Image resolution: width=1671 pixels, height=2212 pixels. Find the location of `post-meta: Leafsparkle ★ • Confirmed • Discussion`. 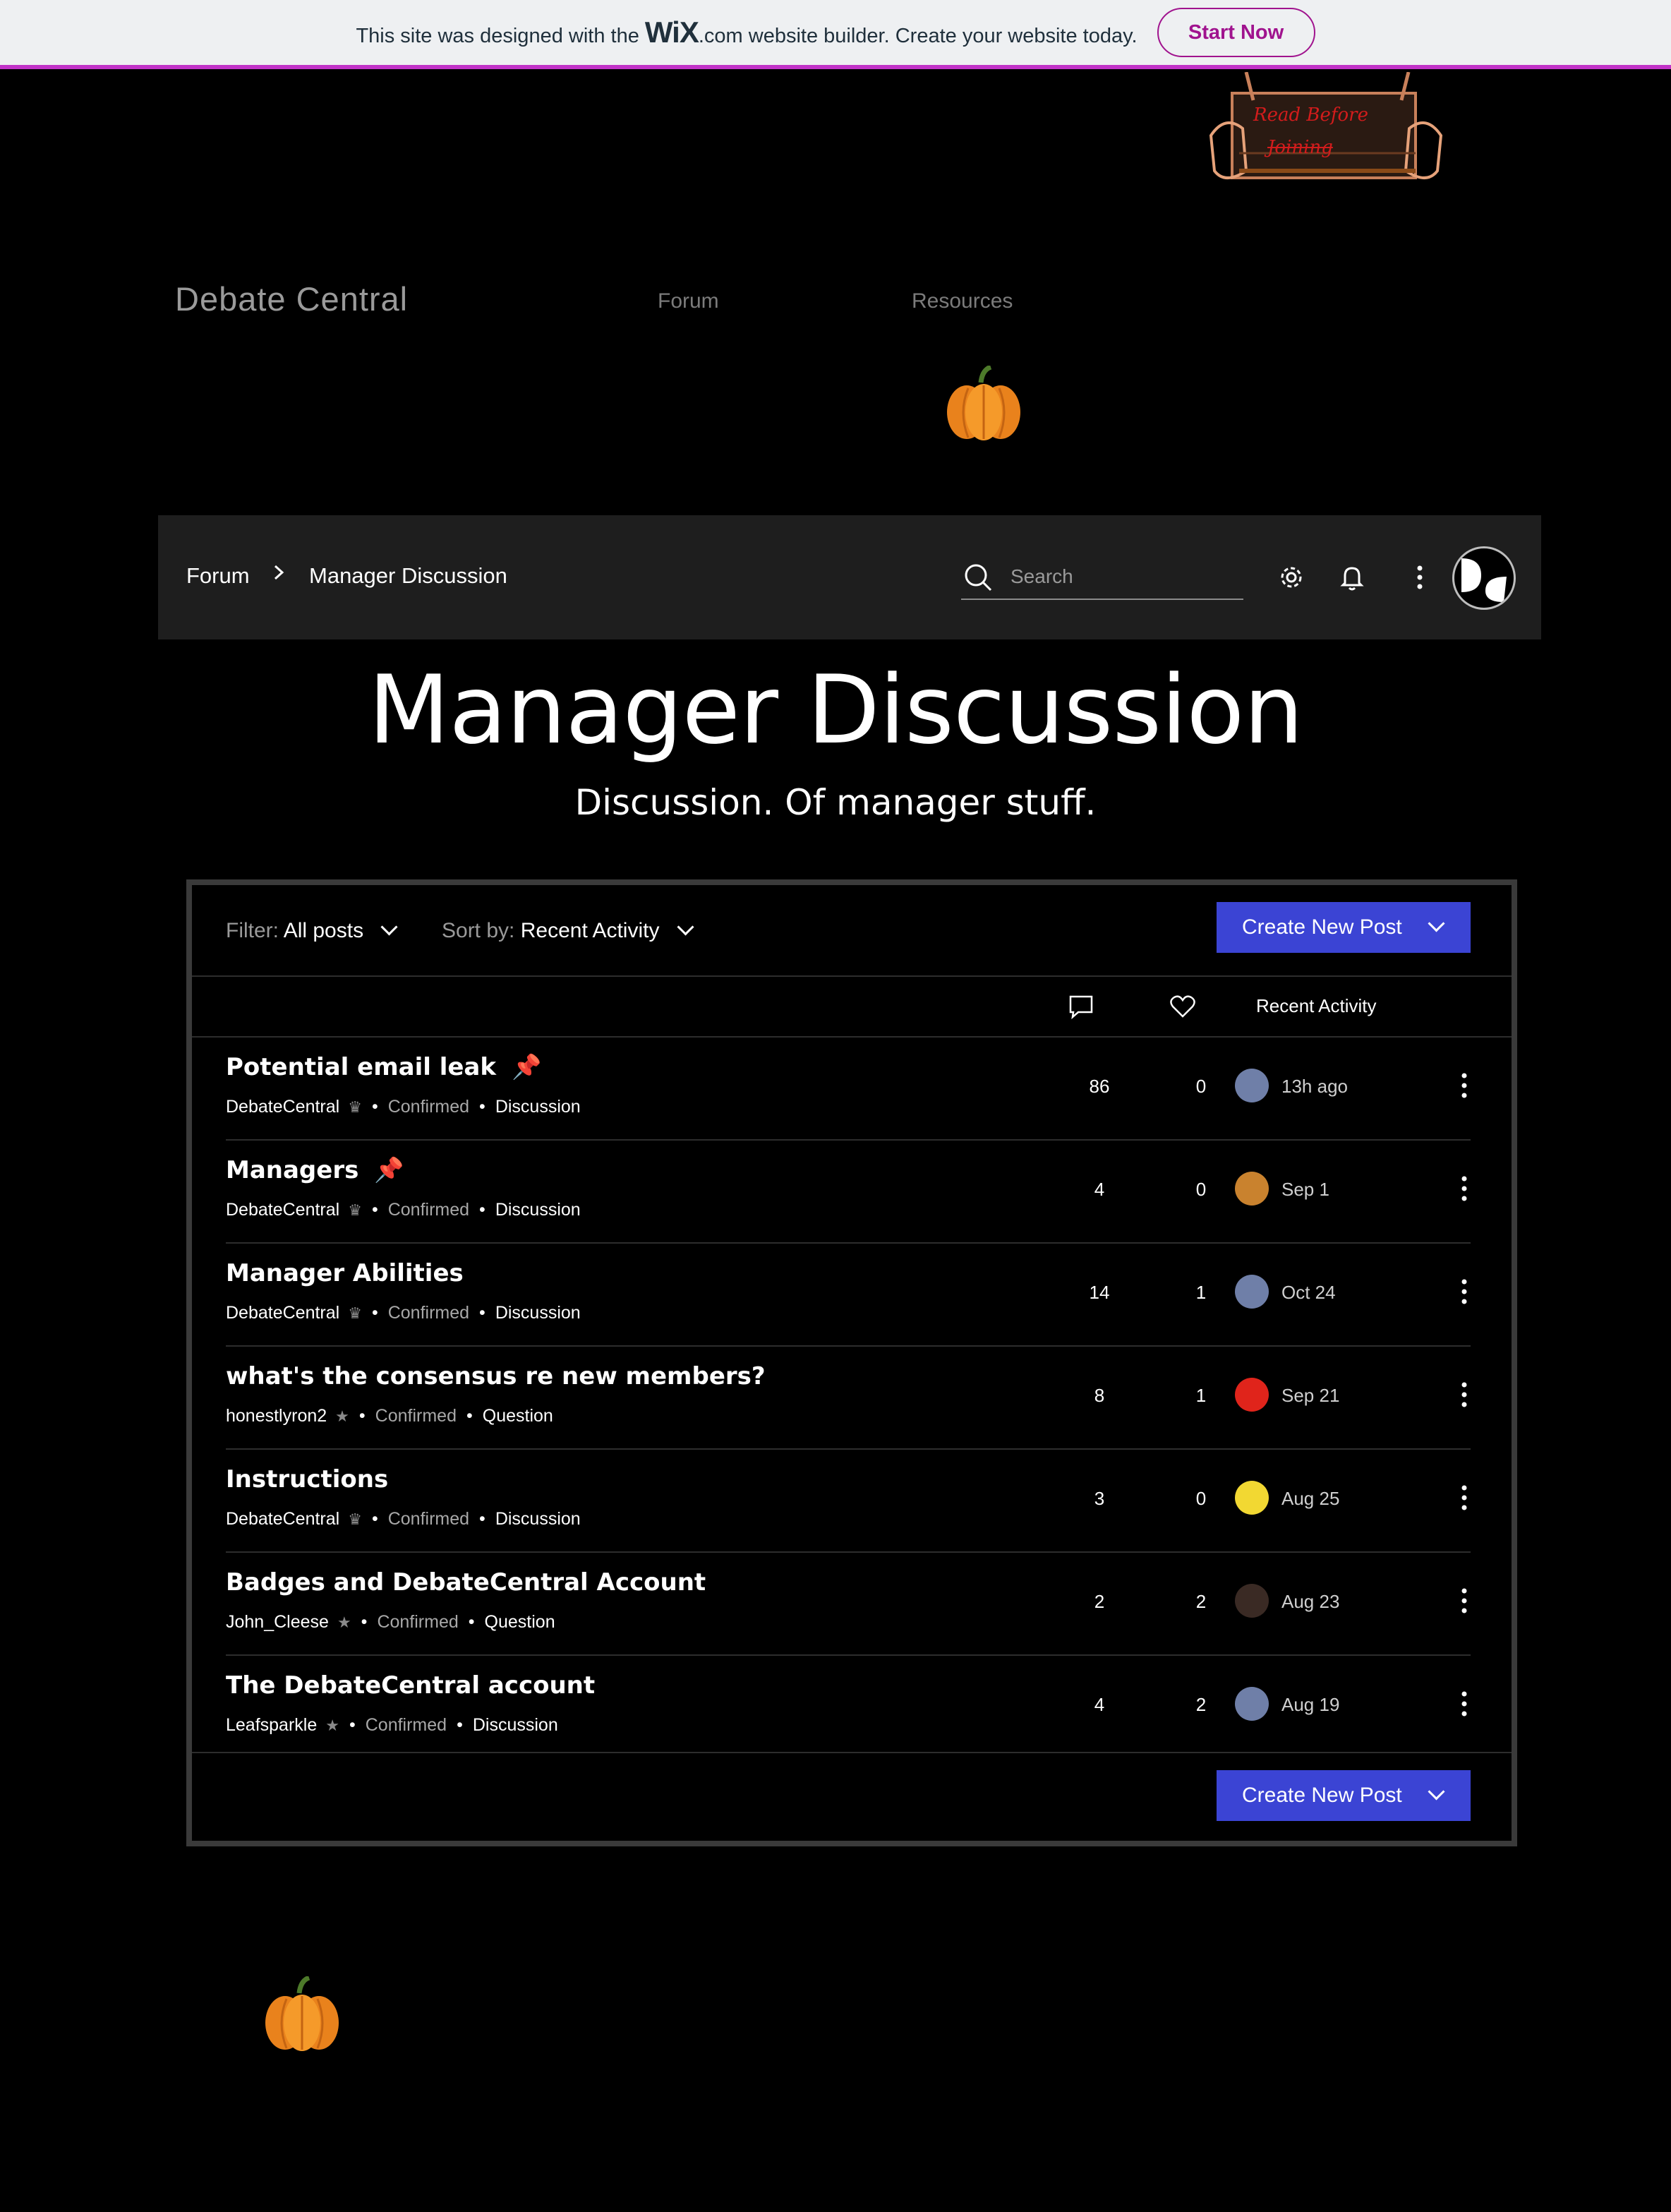

post-meta: Leafsparkle ★ • Confirmed • Discussion is located at coordinates (392, 1725).